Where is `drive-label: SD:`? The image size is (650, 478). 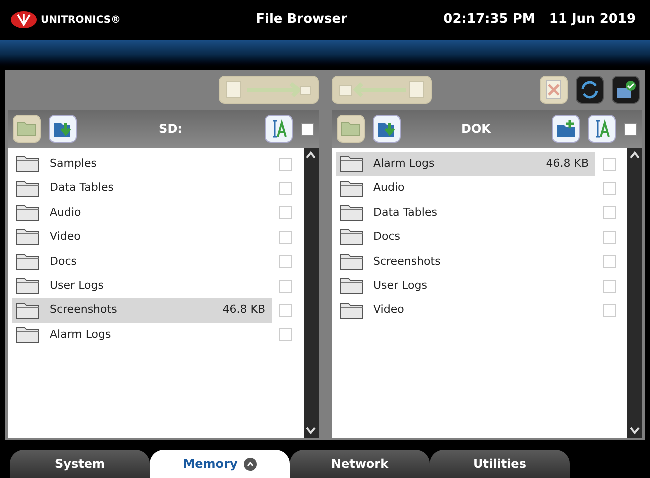
drive-label: SD: is located at coordinates (171, 129).